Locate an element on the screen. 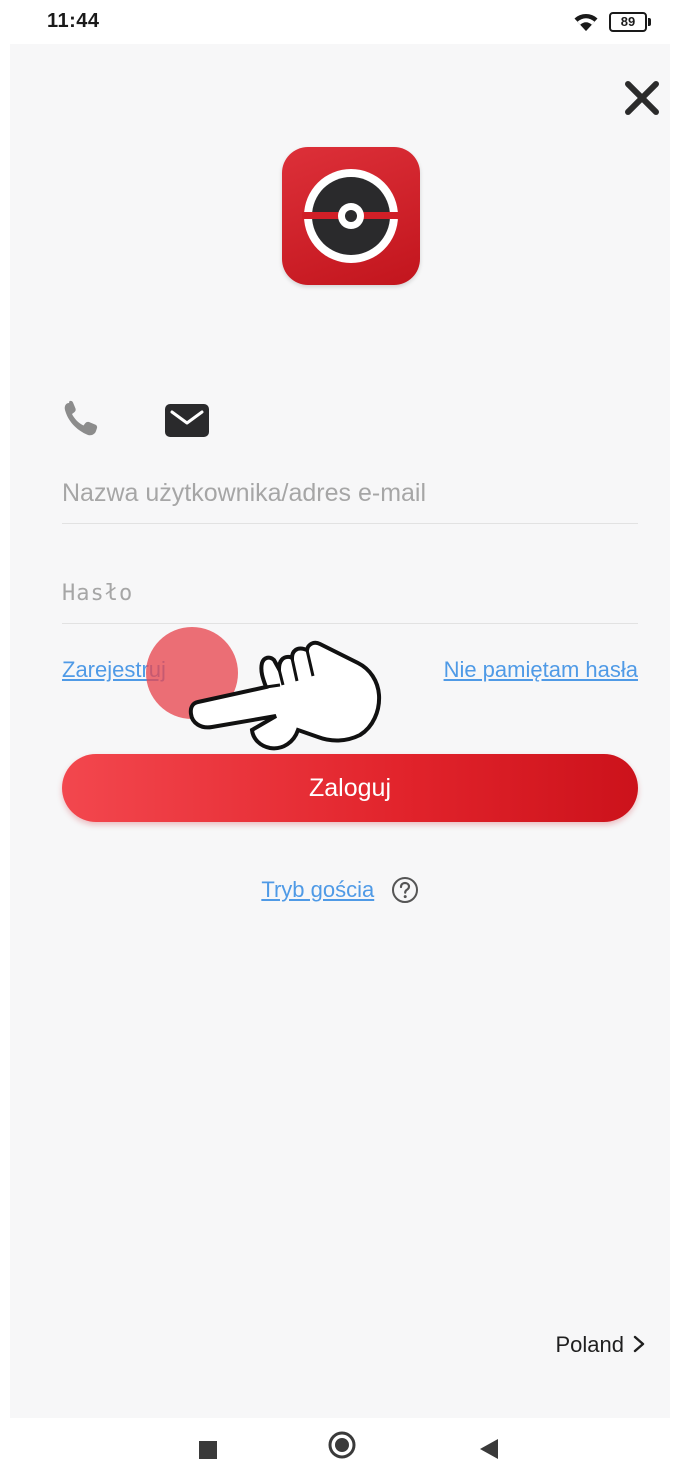 The width and height of the screenshot is (680, 1467). hand-pointer-icon is located at coordinates (285, 695).